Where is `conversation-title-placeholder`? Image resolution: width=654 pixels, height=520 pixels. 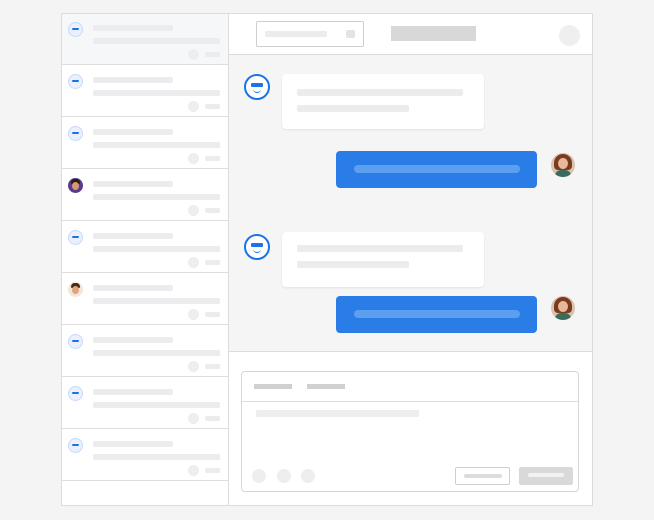 conversation-title-placeholder is located at coordinates (433, 33).